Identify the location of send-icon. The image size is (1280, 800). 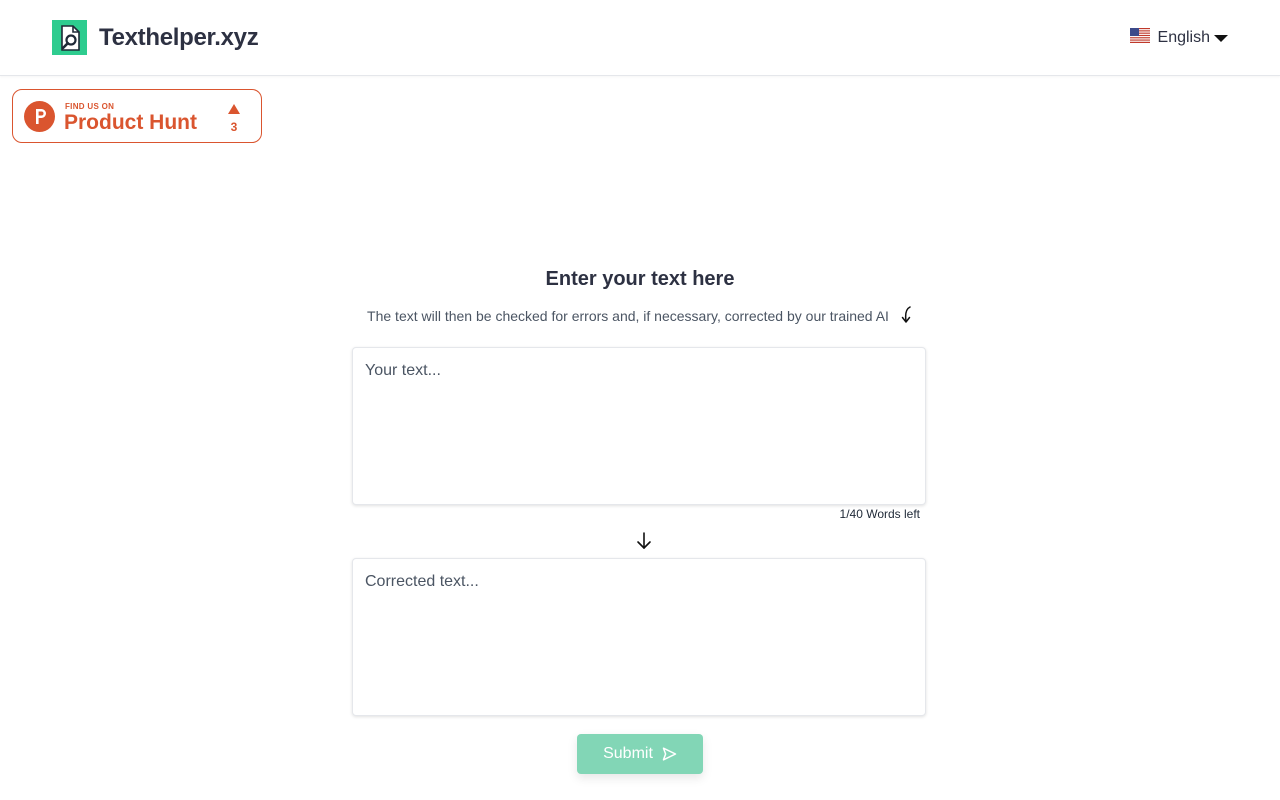
(669, 754).